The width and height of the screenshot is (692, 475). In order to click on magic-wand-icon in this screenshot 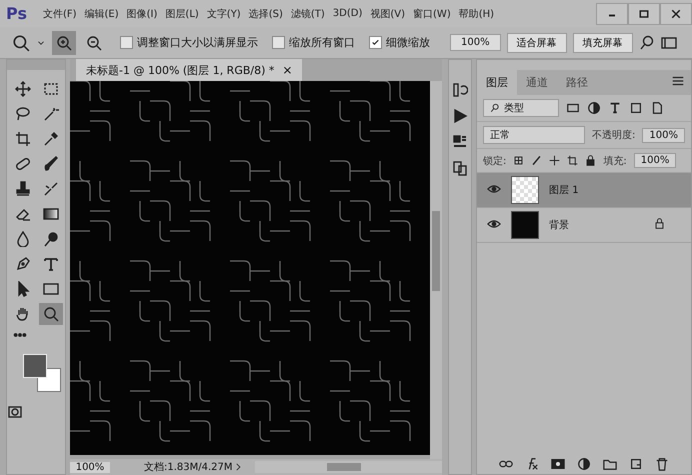, I will do `click(51, 114)`.